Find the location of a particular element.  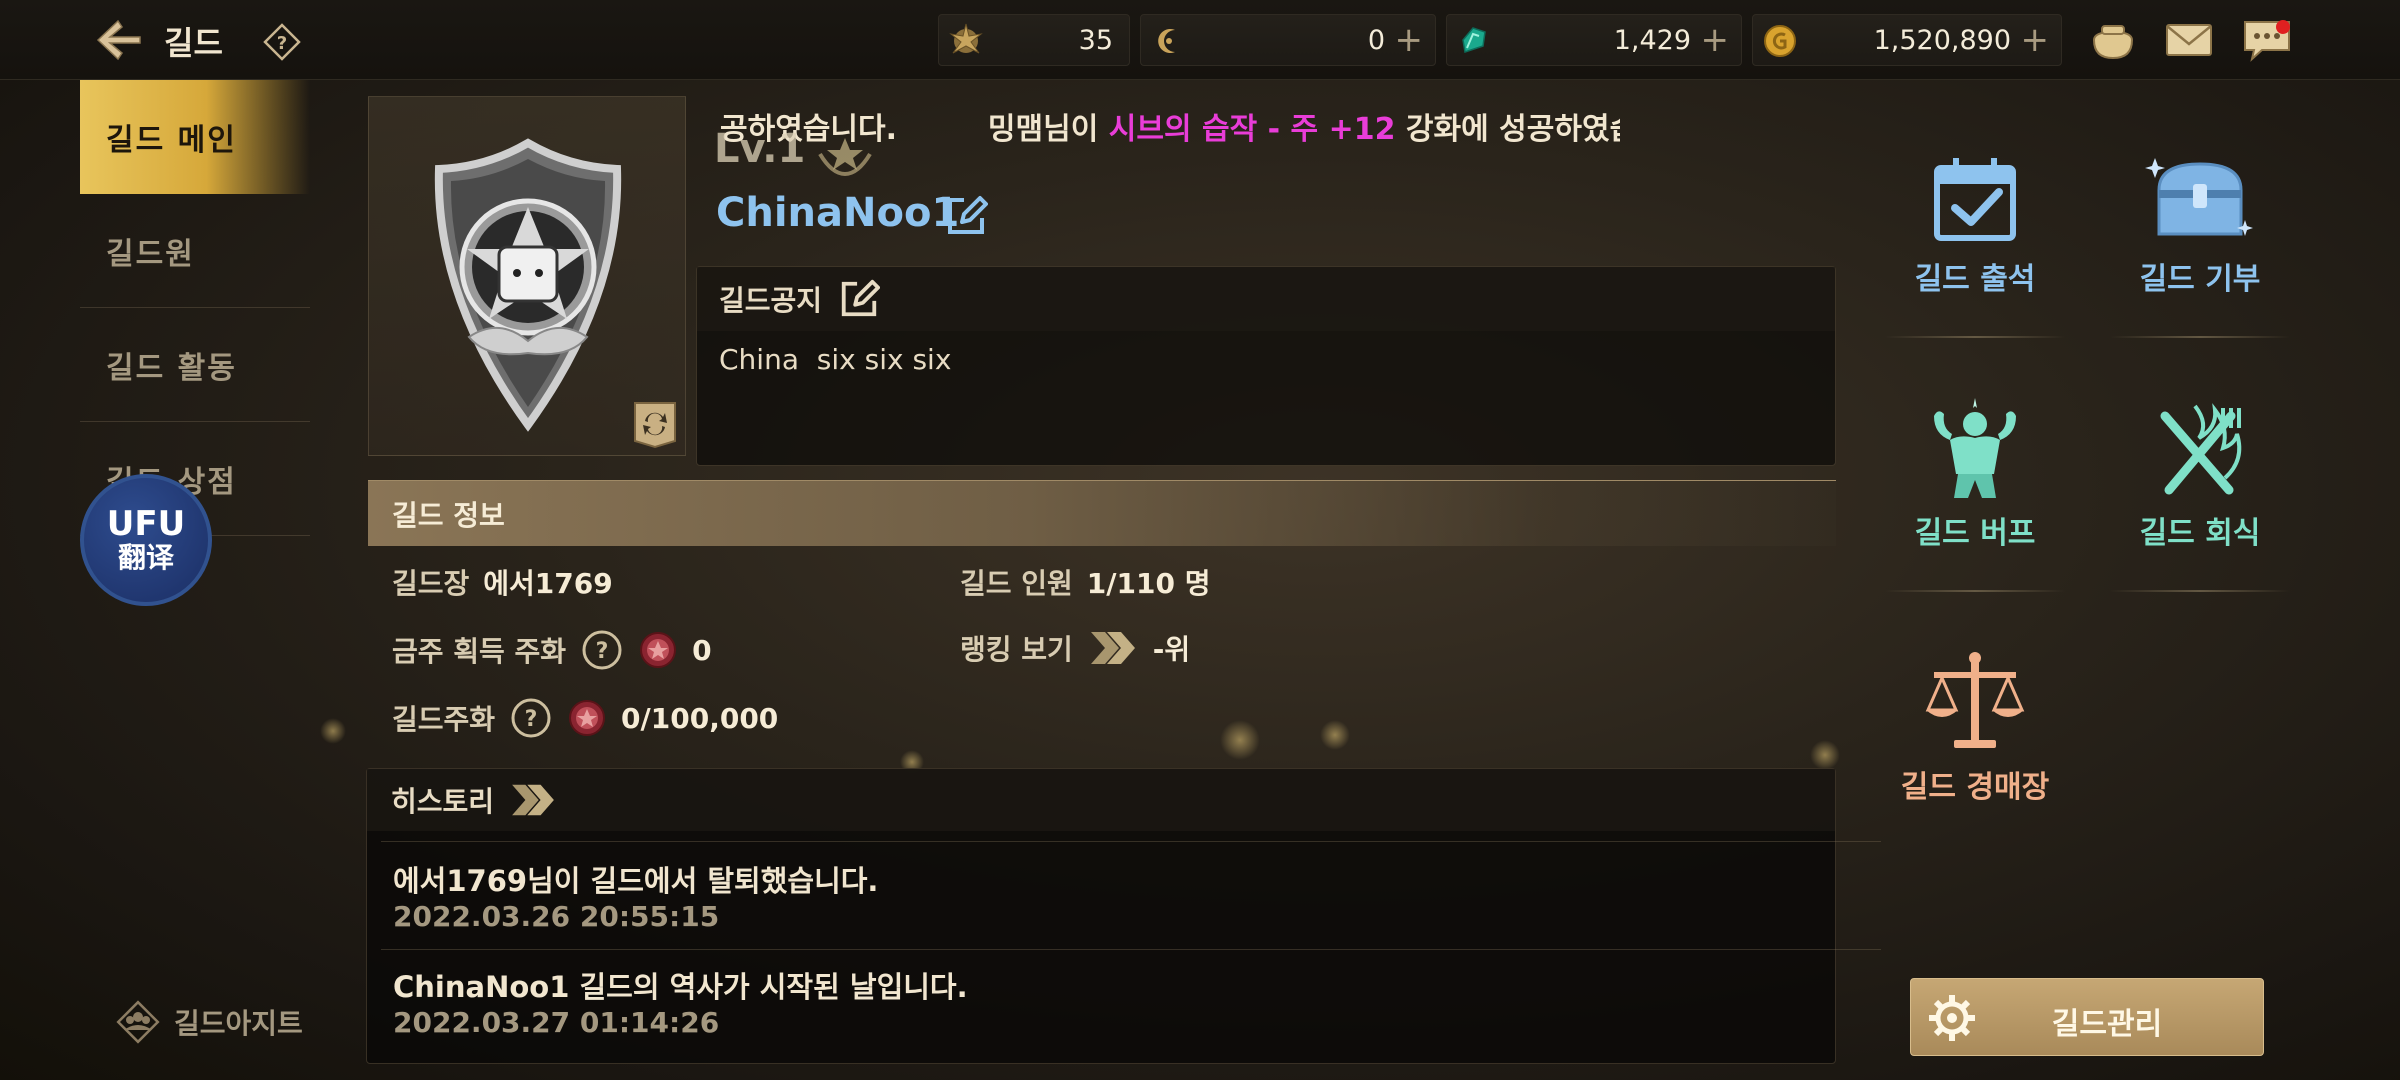

left-nav: 길드 메인 길드원 길드 활동 길드 상점 is located at coordinates (195, 308).